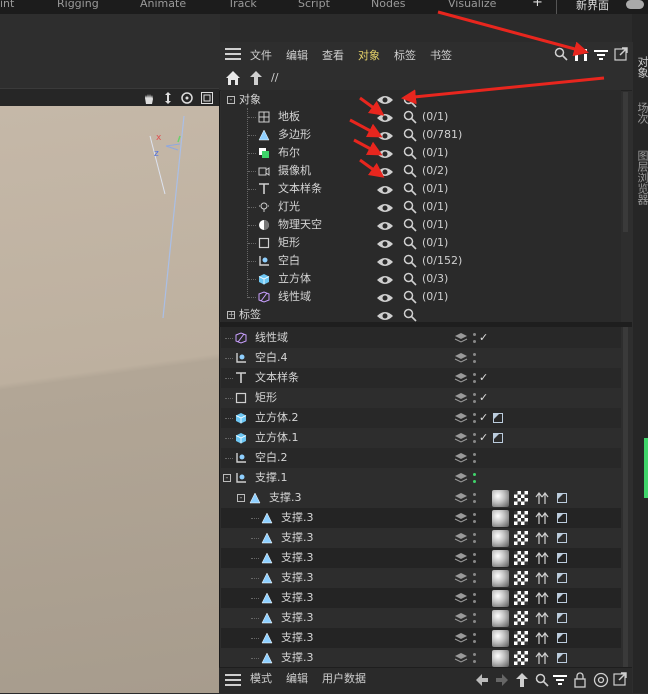 This screenshot has width=648, height=694. Describe the element at coordinates (641, 67) in the screenshot. I see `vtab-objects: 对象` at that location.